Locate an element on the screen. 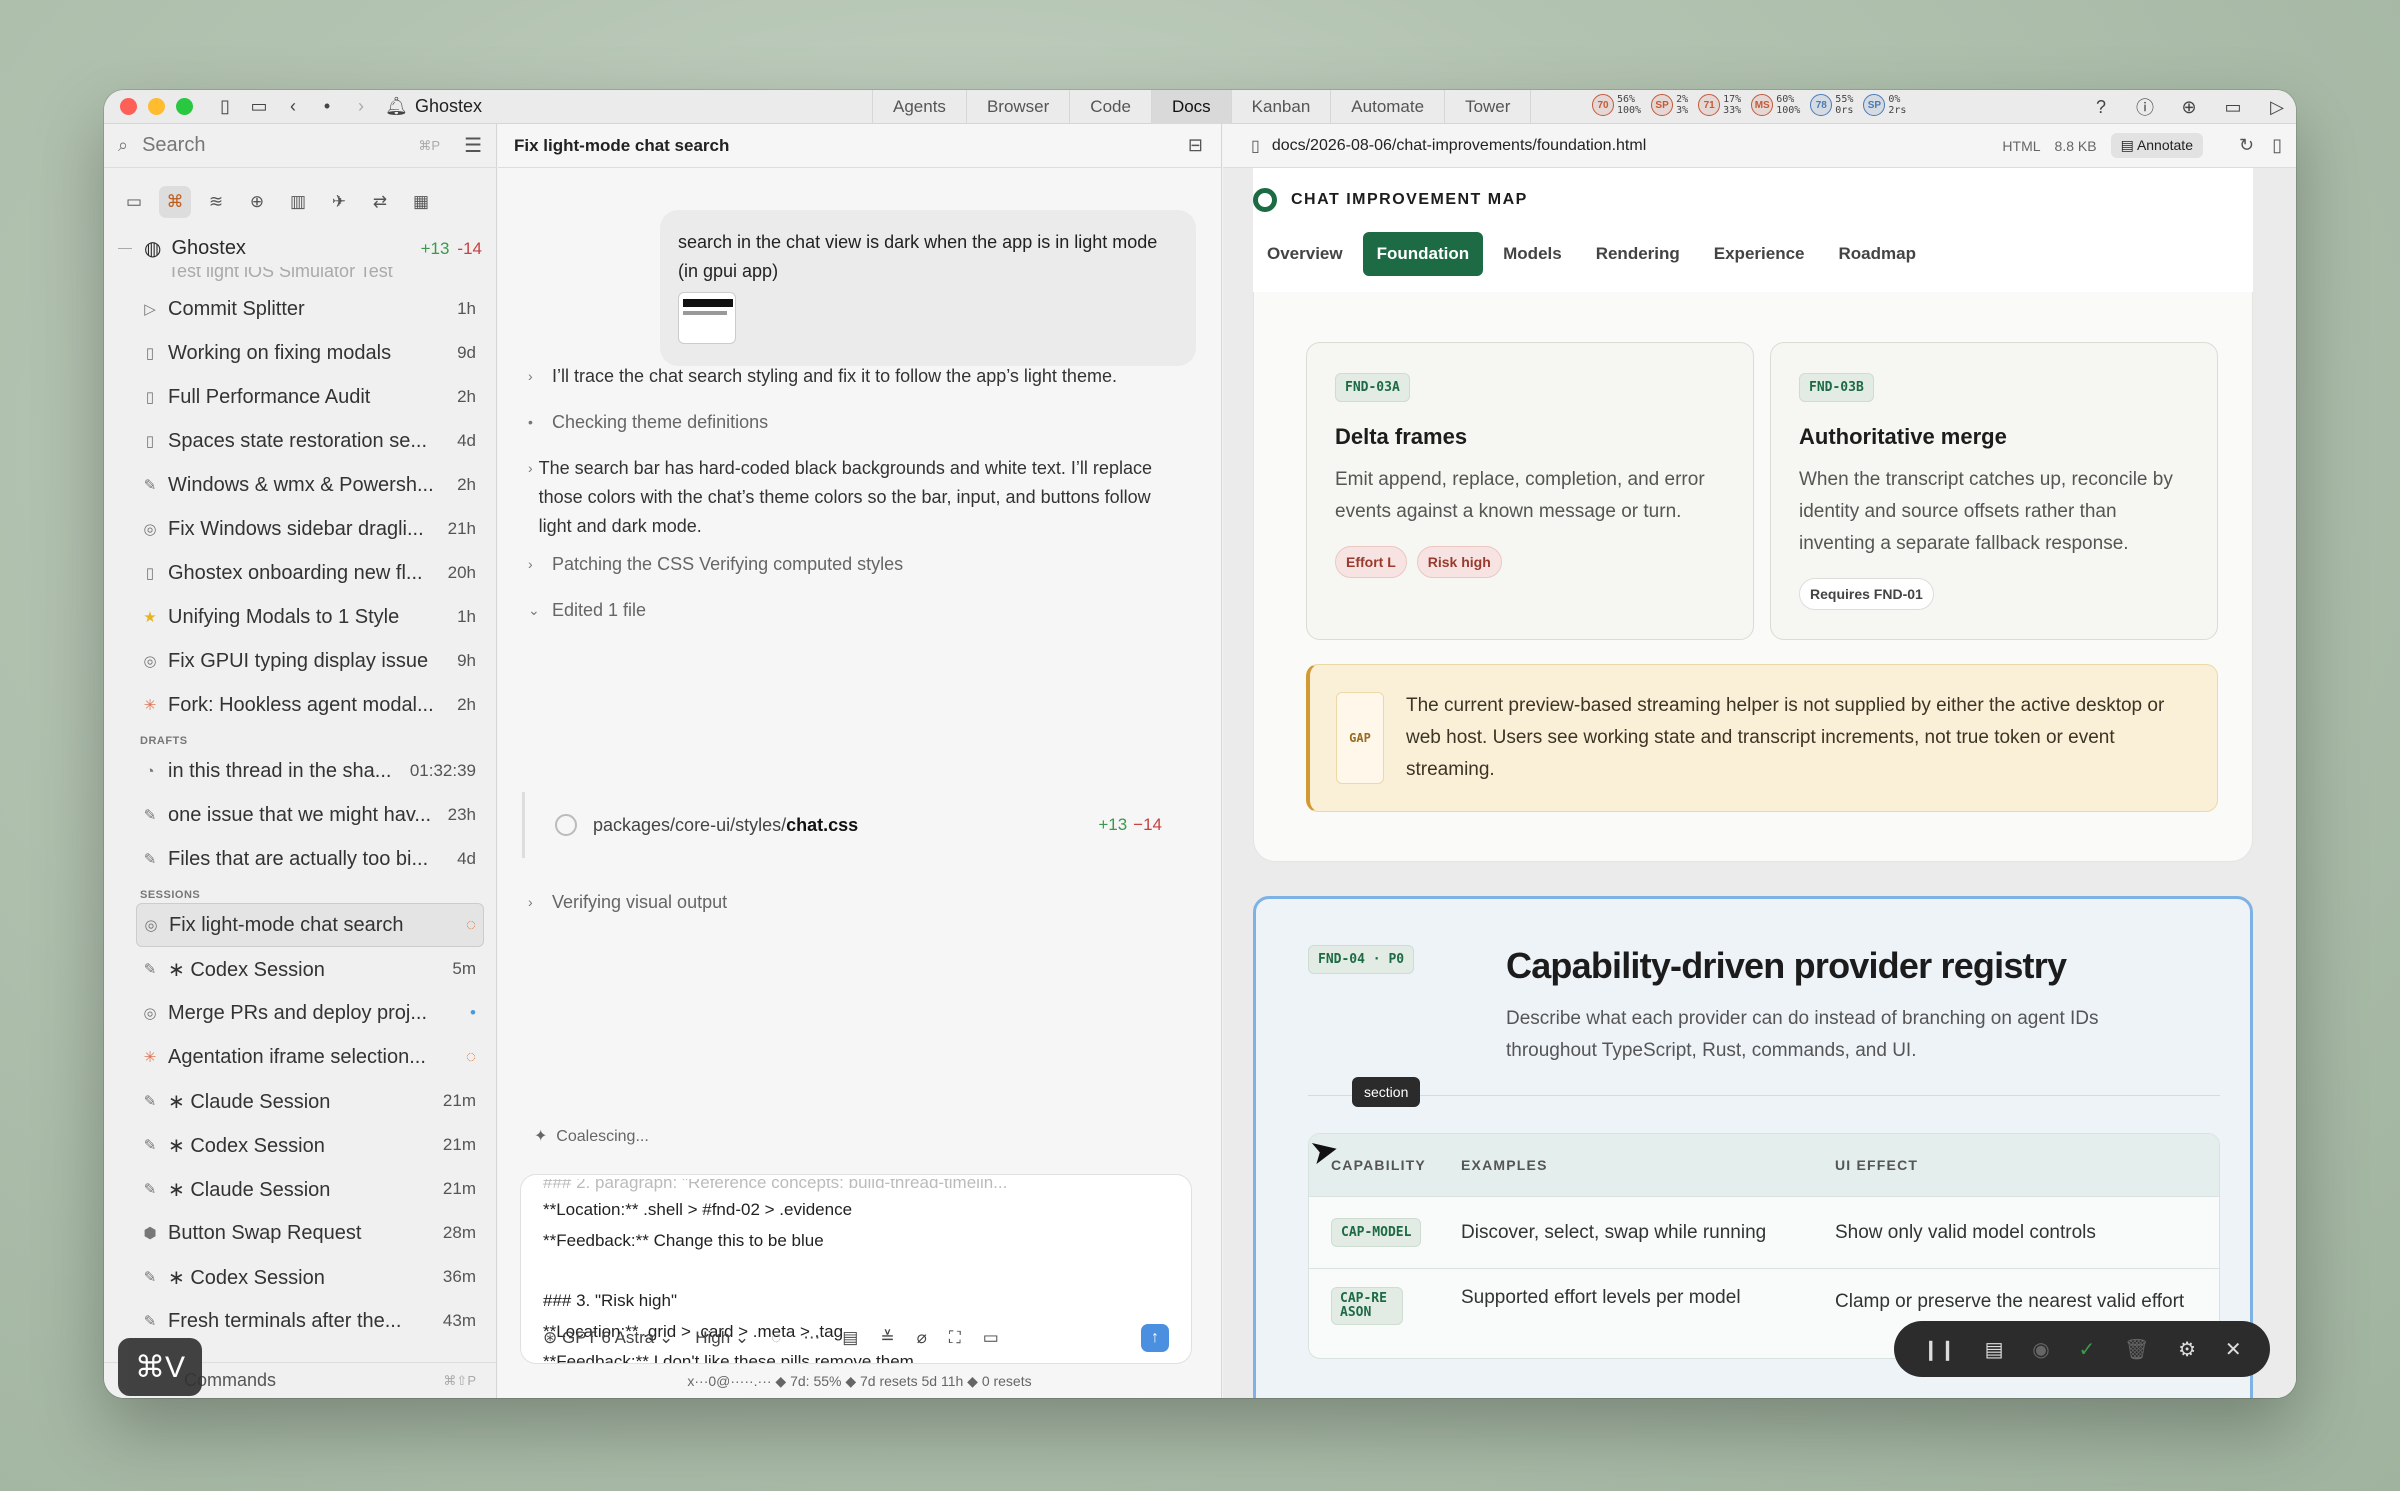  sidebar-search: ⌕ Search ⌘P ☰ is located at coordinates (300, 146).